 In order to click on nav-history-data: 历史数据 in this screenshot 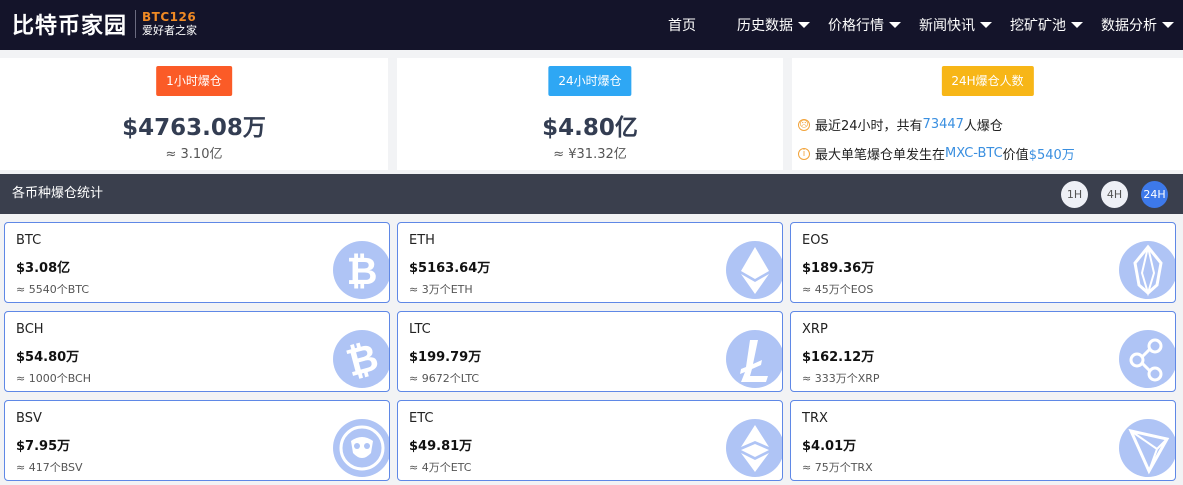, I will do `click(773, 25)`.